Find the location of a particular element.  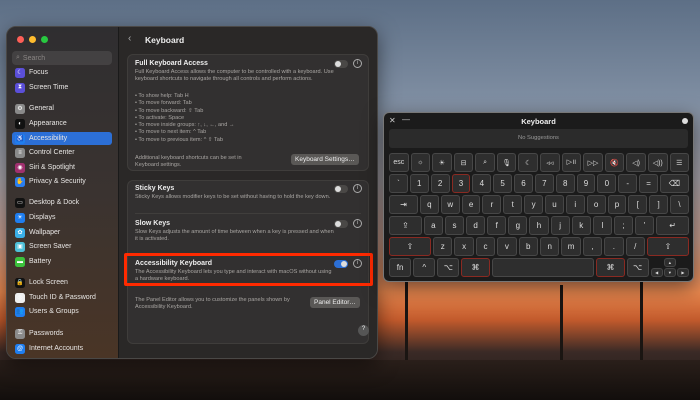

zoom-button is located at coordinates (44, 39).